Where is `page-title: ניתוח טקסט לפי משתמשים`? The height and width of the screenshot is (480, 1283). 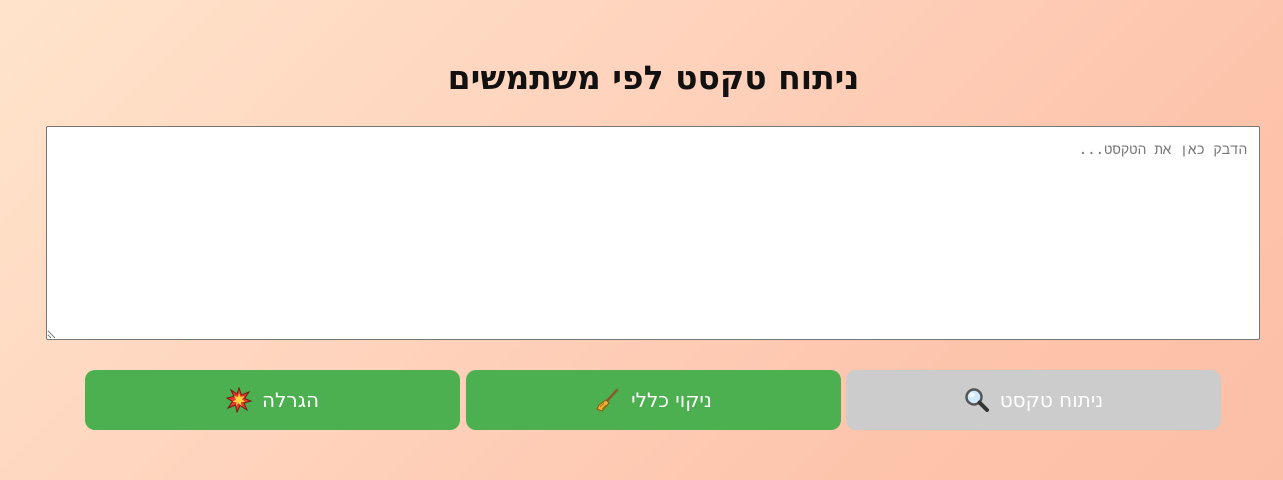
page-title: ניתוח טקסט לפי משתמשים is located at coordinates (653, 77).